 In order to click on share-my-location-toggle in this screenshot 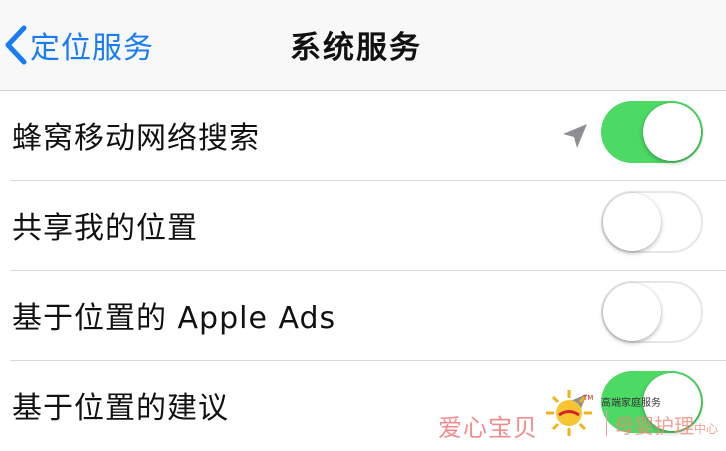, I will do `click(652, 222)`.